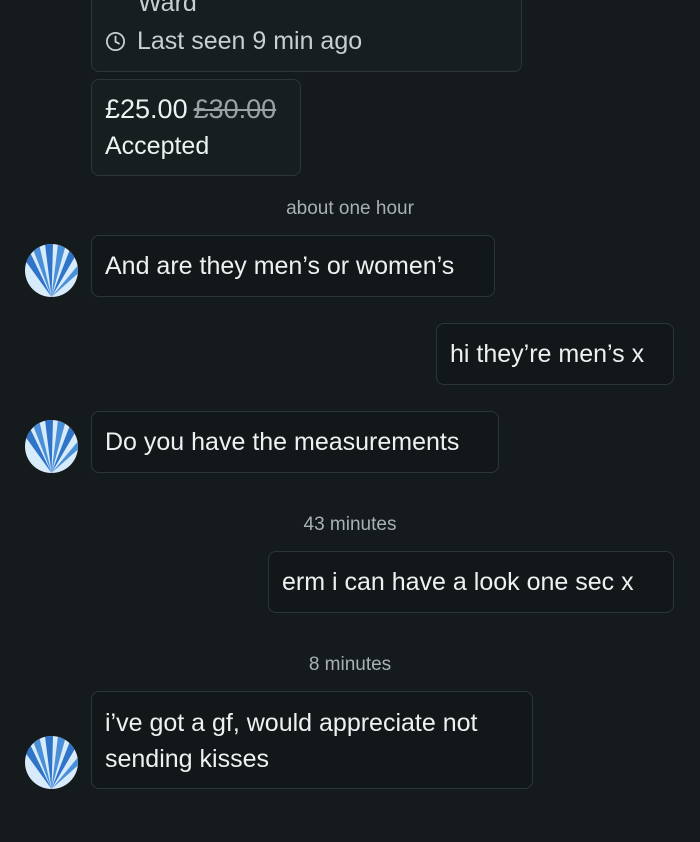  What do you see at coordinates (295, 442) in the screenshot?
I see `incoming-message-bubble: Do you have the measurements` at bounding box center [295, 442].